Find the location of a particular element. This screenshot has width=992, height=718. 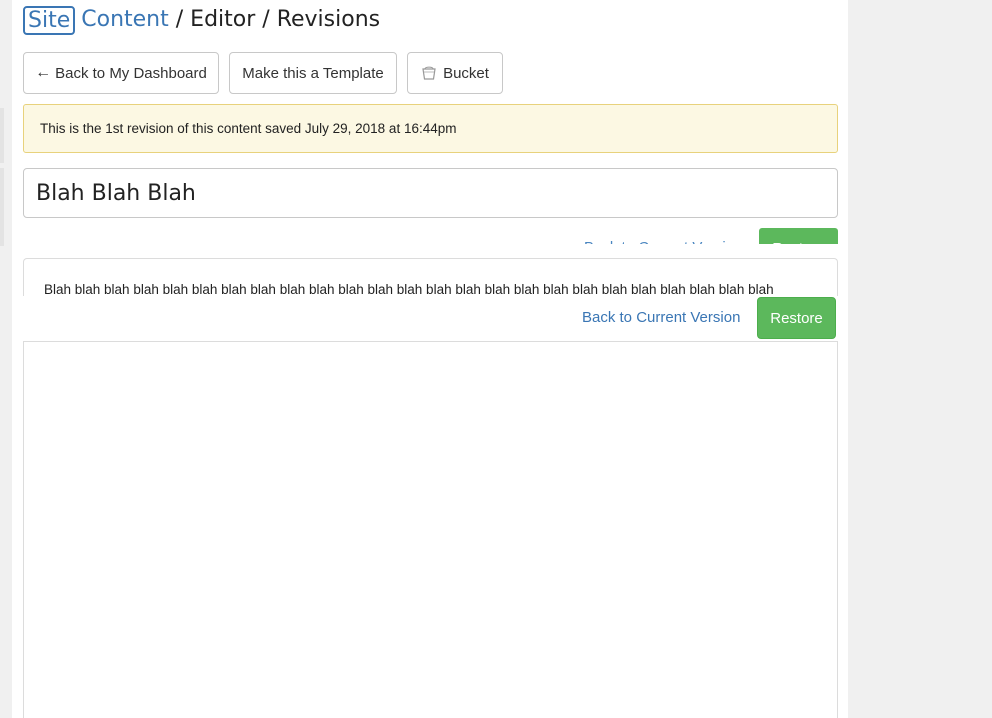

page-title: Revisions is located at coordinates (328, 19).